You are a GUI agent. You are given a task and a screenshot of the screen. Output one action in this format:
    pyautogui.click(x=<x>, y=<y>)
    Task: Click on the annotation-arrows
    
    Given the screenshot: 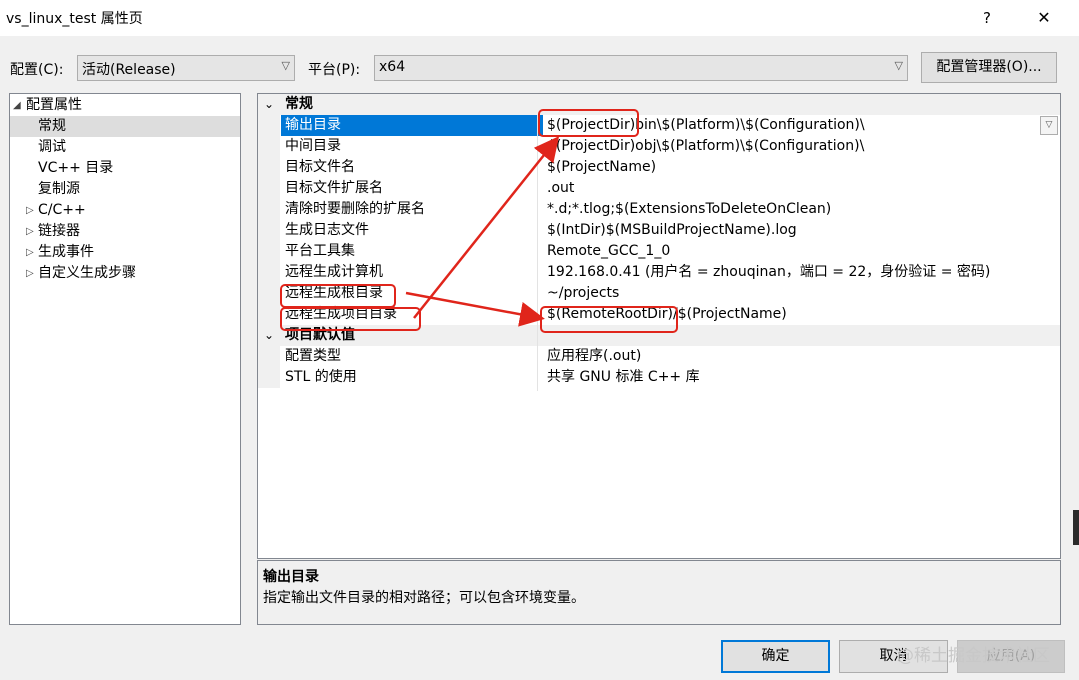 What is the action you would take?
    pyautogui.click(x=482, y=231)
    